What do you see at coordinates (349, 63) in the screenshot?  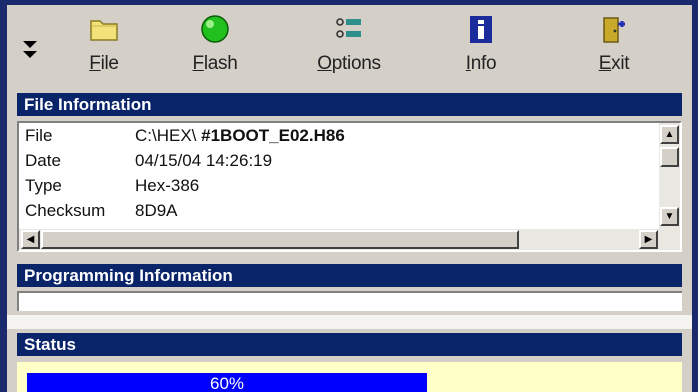 I see `options-button-label: Options` at bounding box center [349, 63].